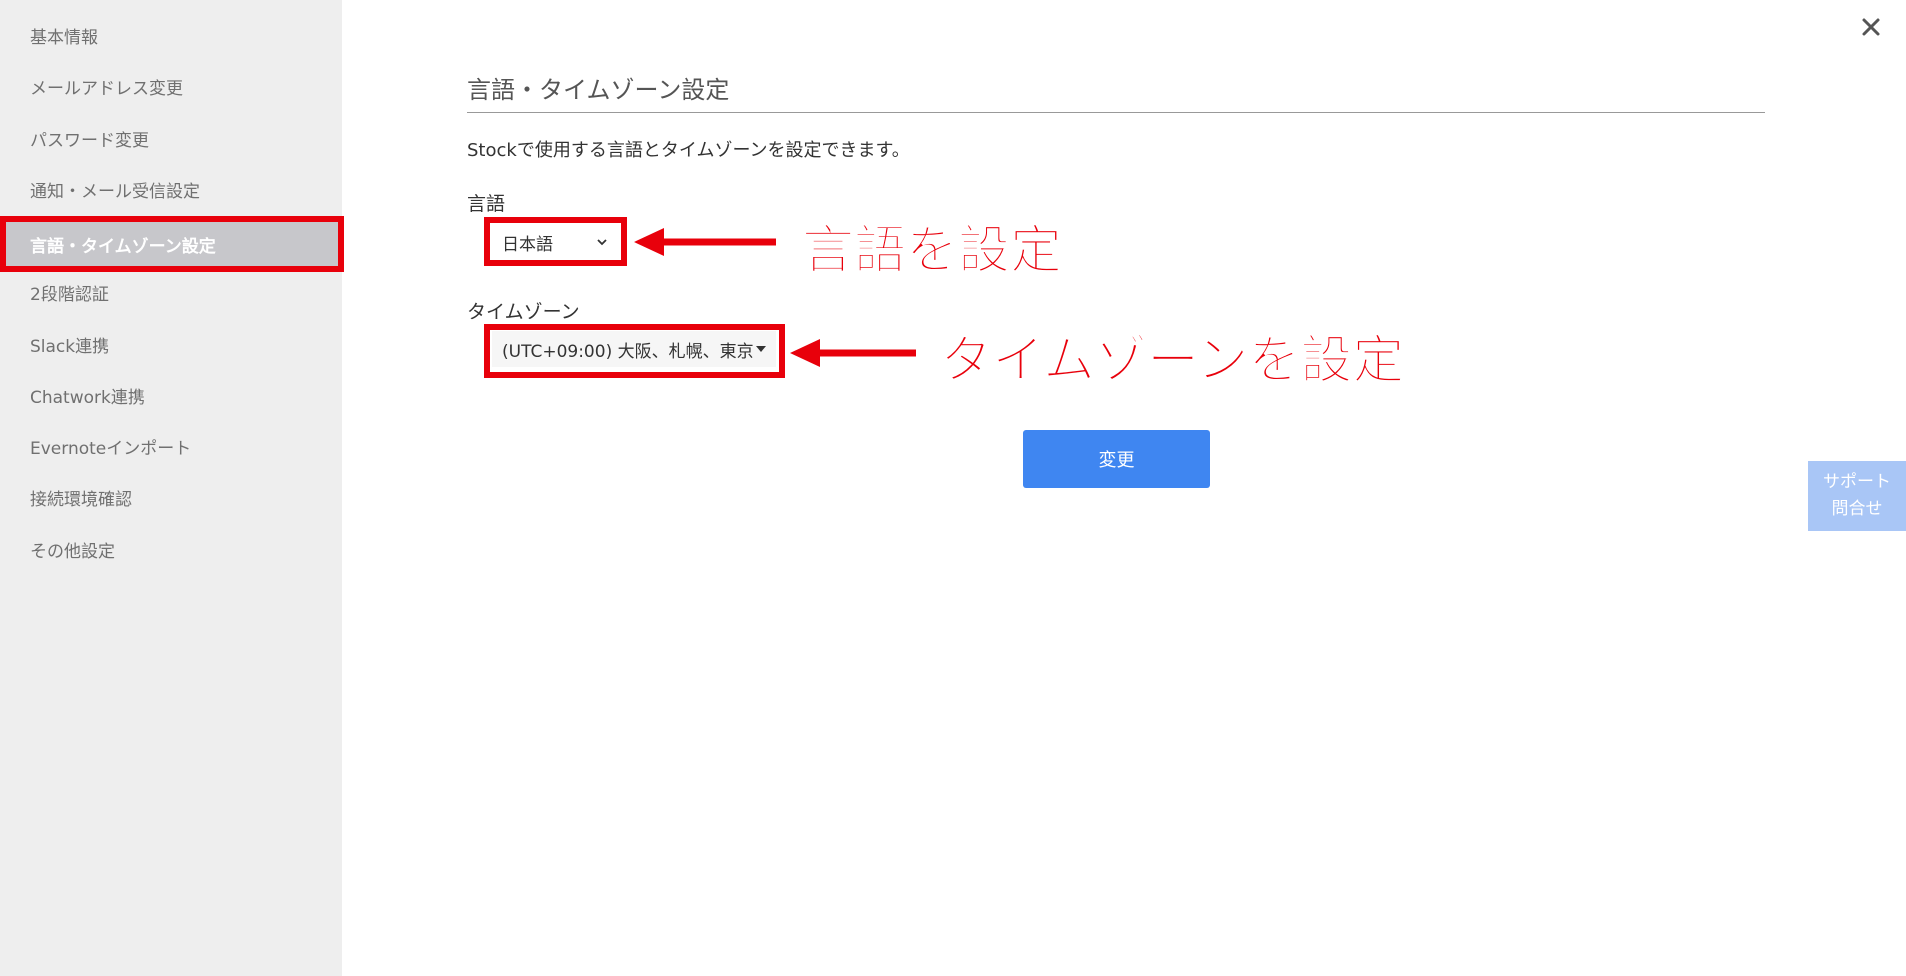  What do you see at coordinates (87, 397) in the screenshot?
I see `sidebar-item-label: Chatwork連携` at bounding box center [87, 397].